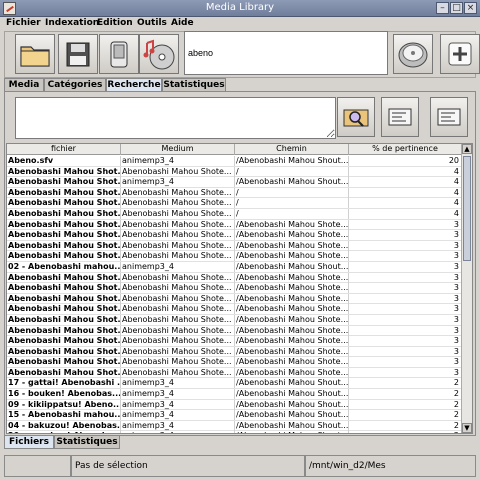 The image size is (480, 480). I want to click on column-header-chemin: Chemin, so click(292, 149).